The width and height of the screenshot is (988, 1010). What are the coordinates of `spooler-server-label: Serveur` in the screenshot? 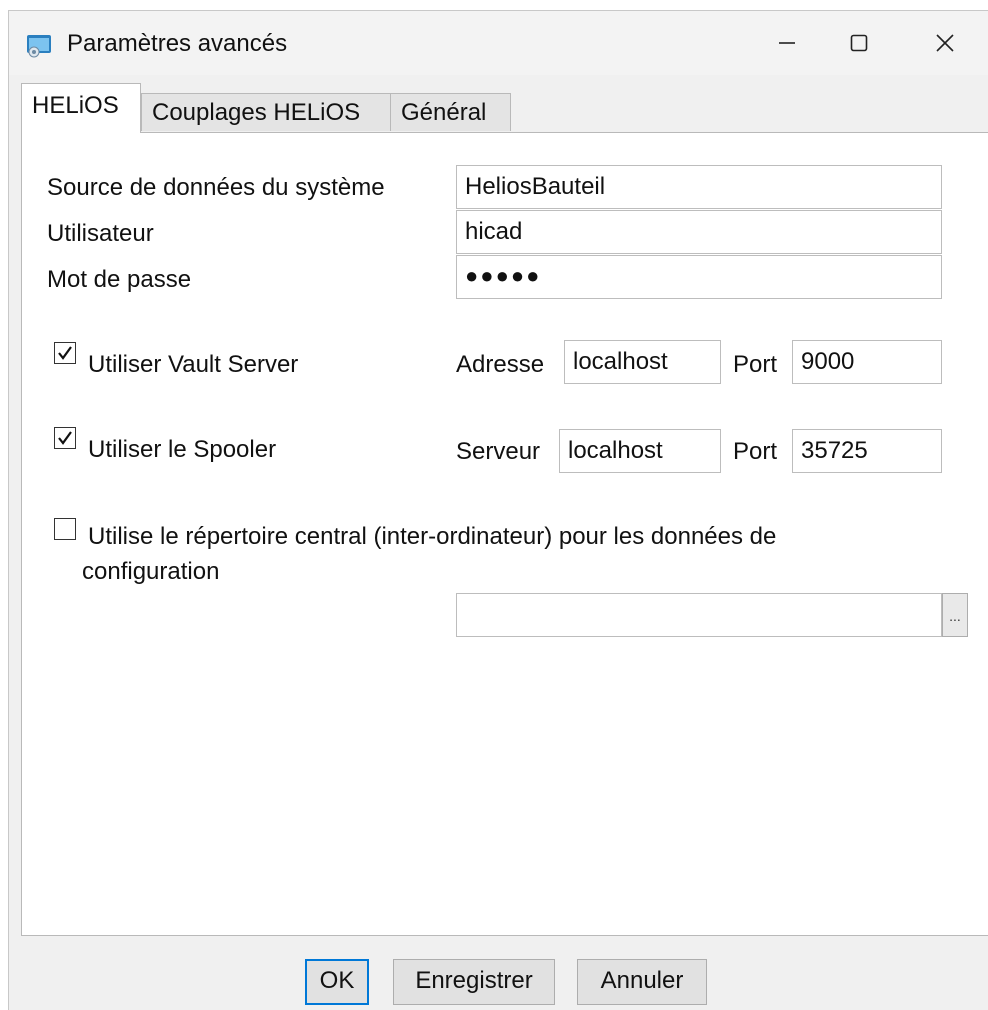 It's located at (498, 451).